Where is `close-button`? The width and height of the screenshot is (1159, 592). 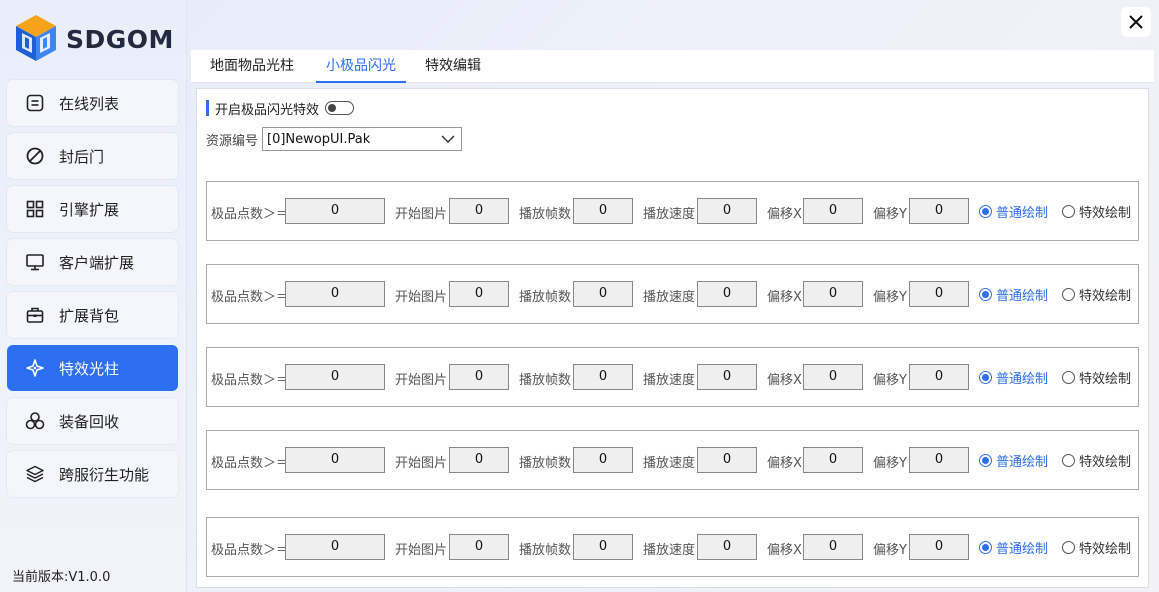
close-button is located at coordinates (1136, 22).